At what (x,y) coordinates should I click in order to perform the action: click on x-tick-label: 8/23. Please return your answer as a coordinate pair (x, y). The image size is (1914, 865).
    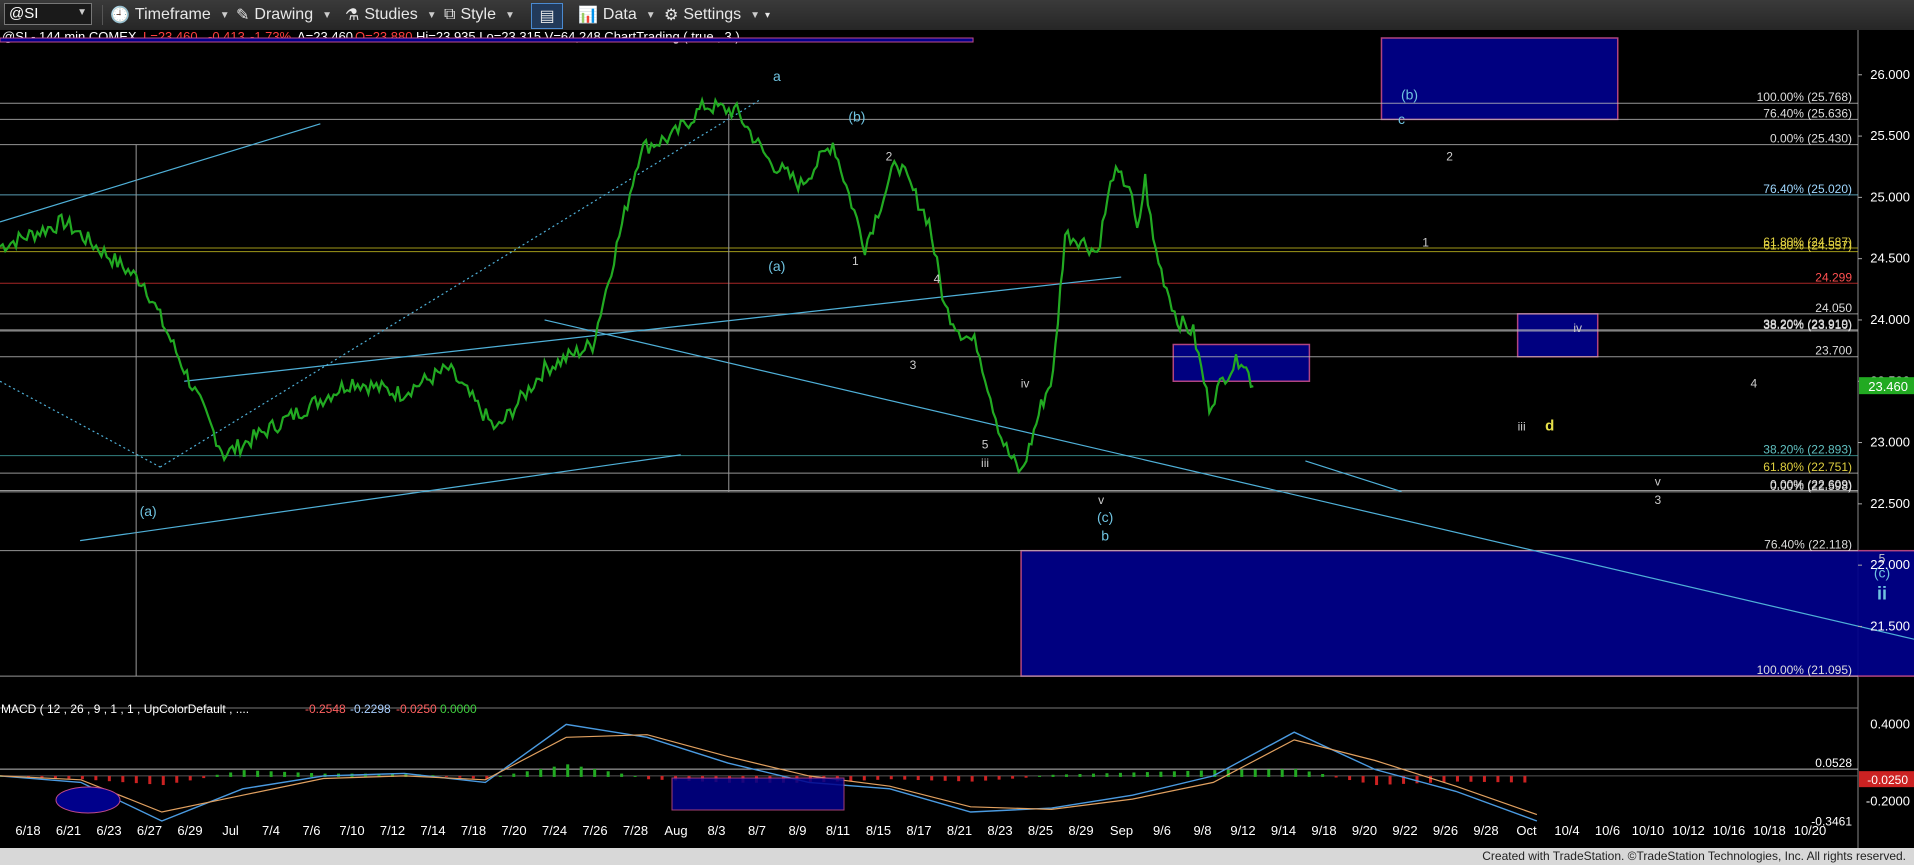
    Looking at the image, I should click on (999, 830).